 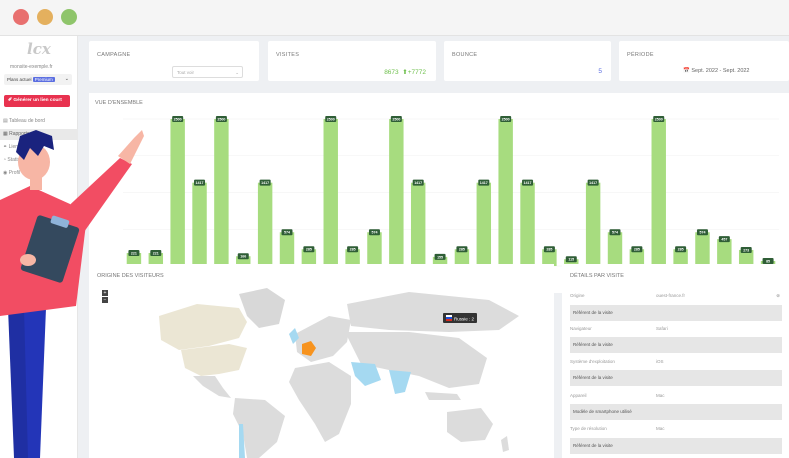 What do you see at coordinates (416, 72) in the screenshot?
I see `visits-delta: +7772` at bounding box center [416, 72].